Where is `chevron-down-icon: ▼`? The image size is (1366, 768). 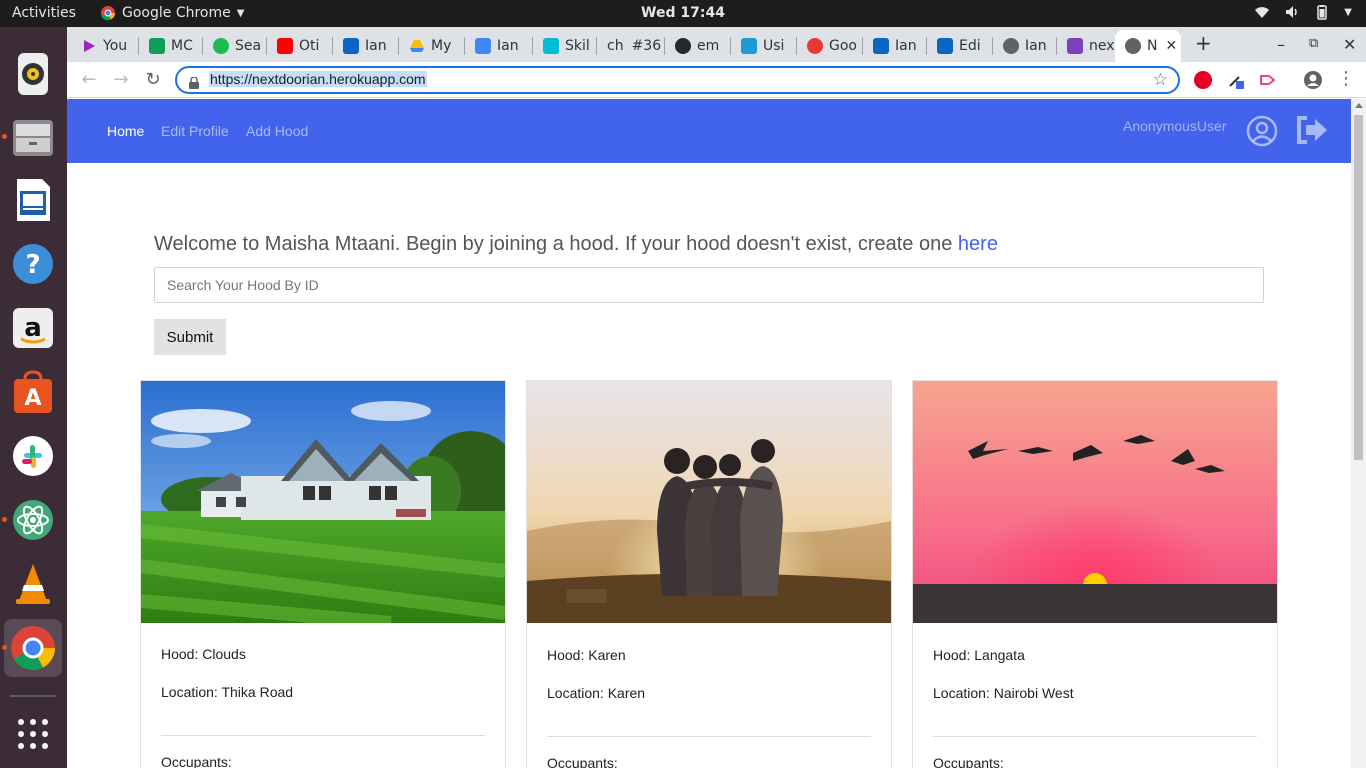 chevron-down-icon: ▼ is located at coordinates (240, 13).